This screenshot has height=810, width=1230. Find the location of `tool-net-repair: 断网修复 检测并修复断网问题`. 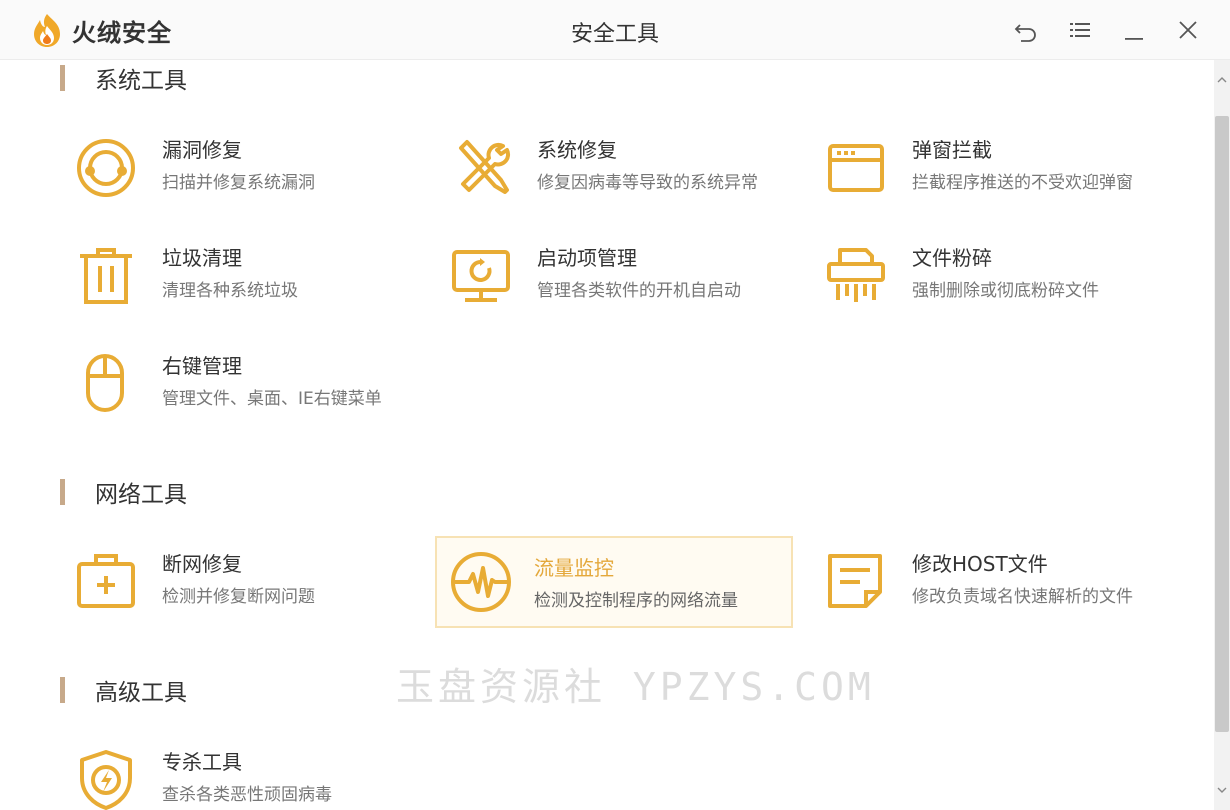

tool-net-repair: 断网修复 检测并修复断网问题 is located at coordinates (219, 582).